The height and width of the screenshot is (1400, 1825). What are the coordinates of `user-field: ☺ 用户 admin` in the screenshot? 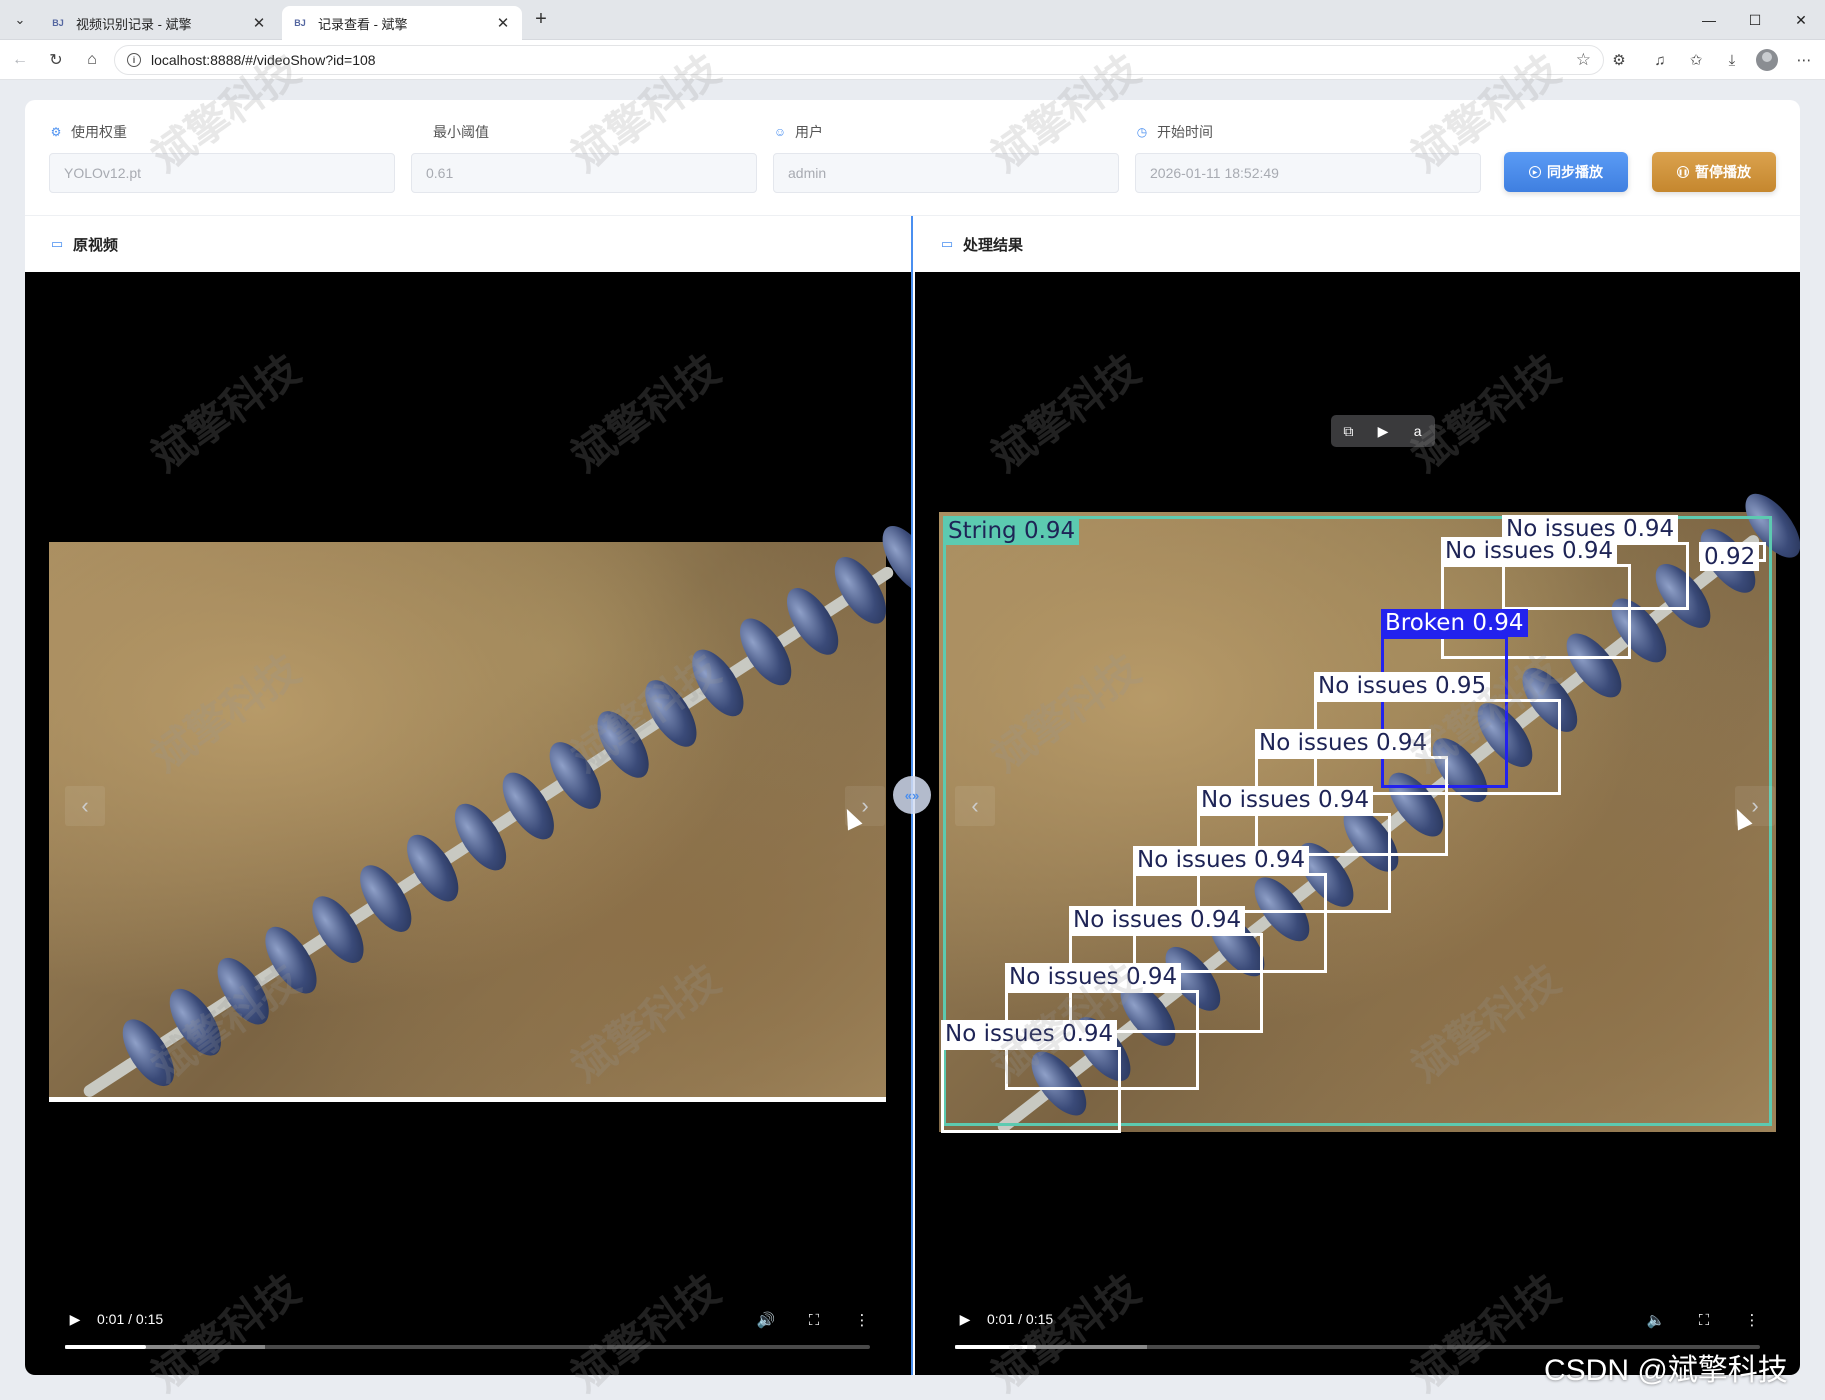 It's located at (946, 157).